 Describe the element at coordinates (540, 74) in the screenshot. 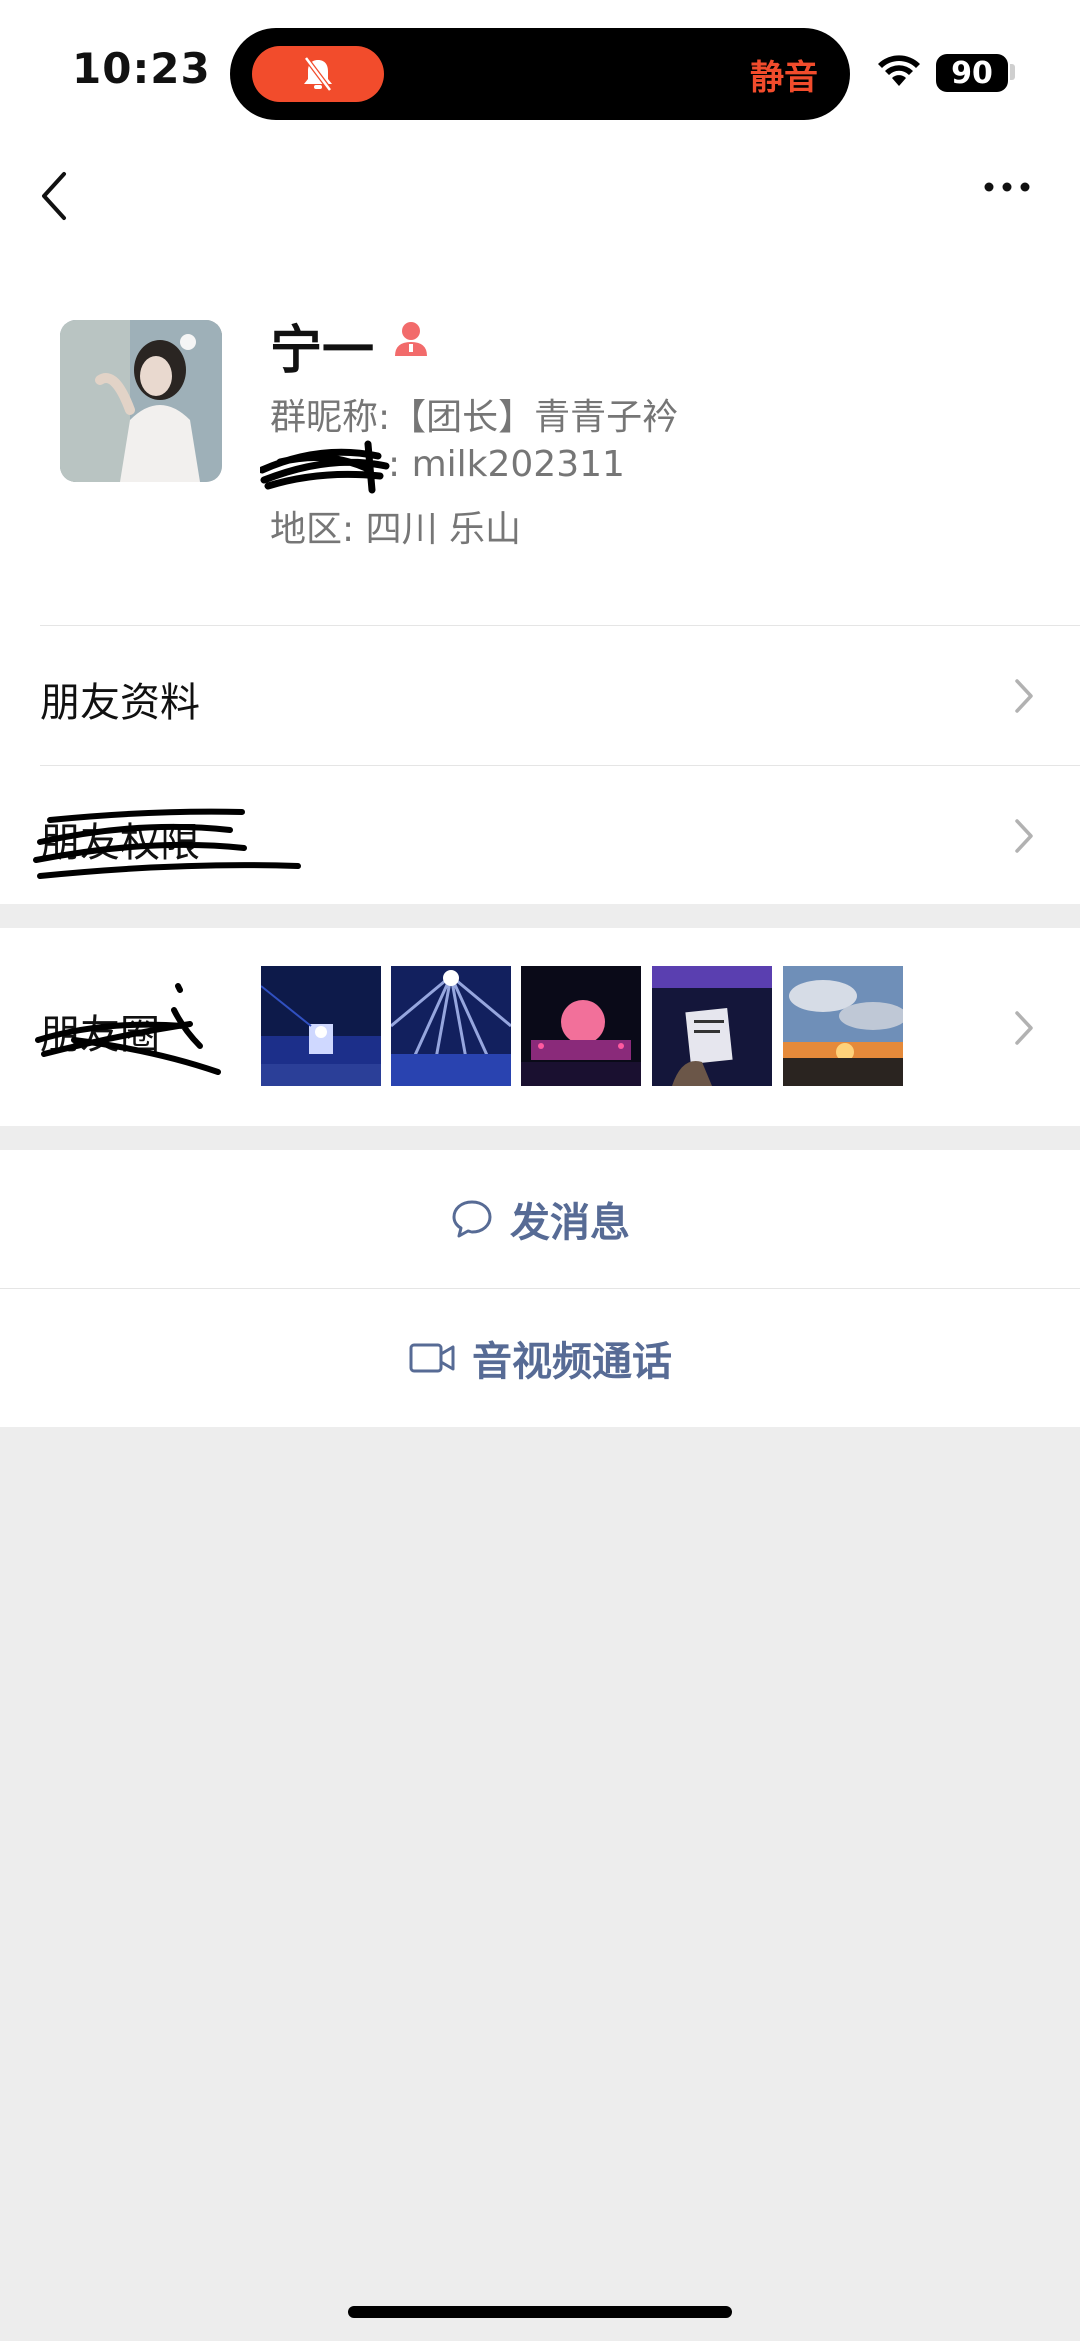

I see `dynamic-island: 静音` at that location.